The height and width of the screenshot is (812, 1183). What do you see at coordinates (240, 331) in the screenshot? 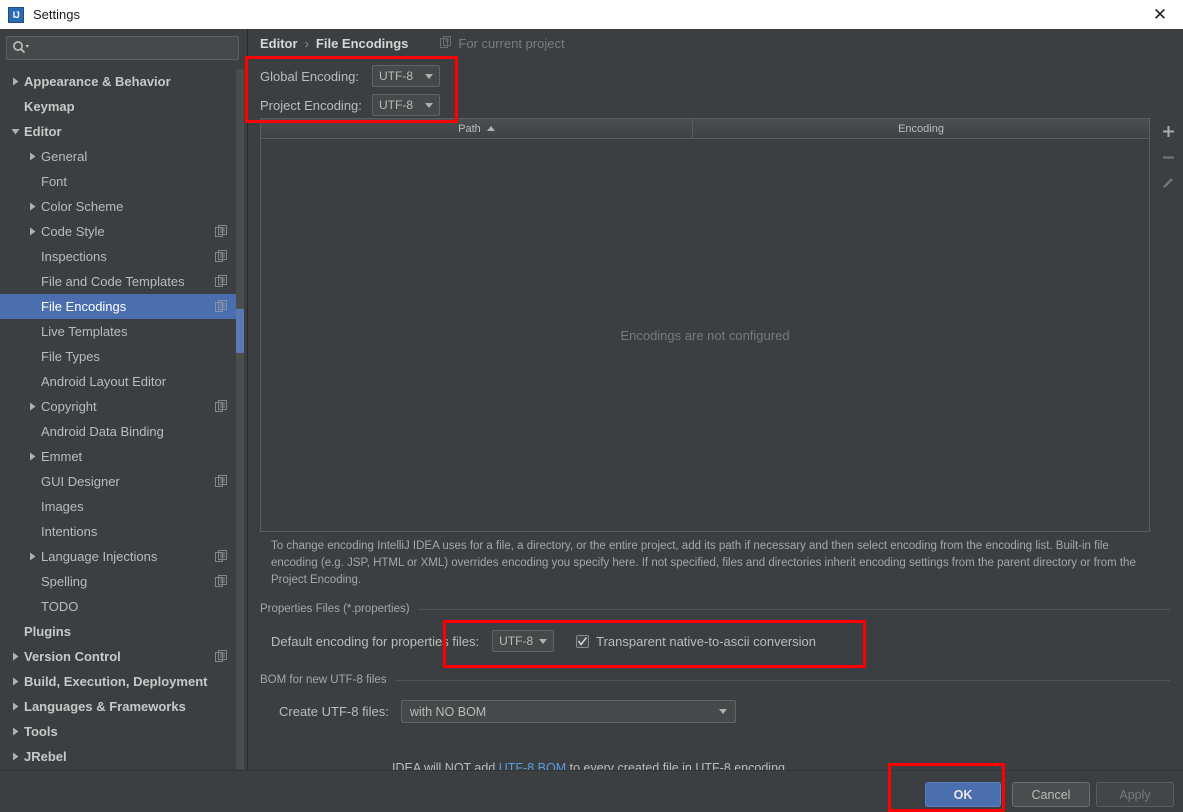
I see `sidebar-scrollbar-thumb` at bounding box center [240, 331].